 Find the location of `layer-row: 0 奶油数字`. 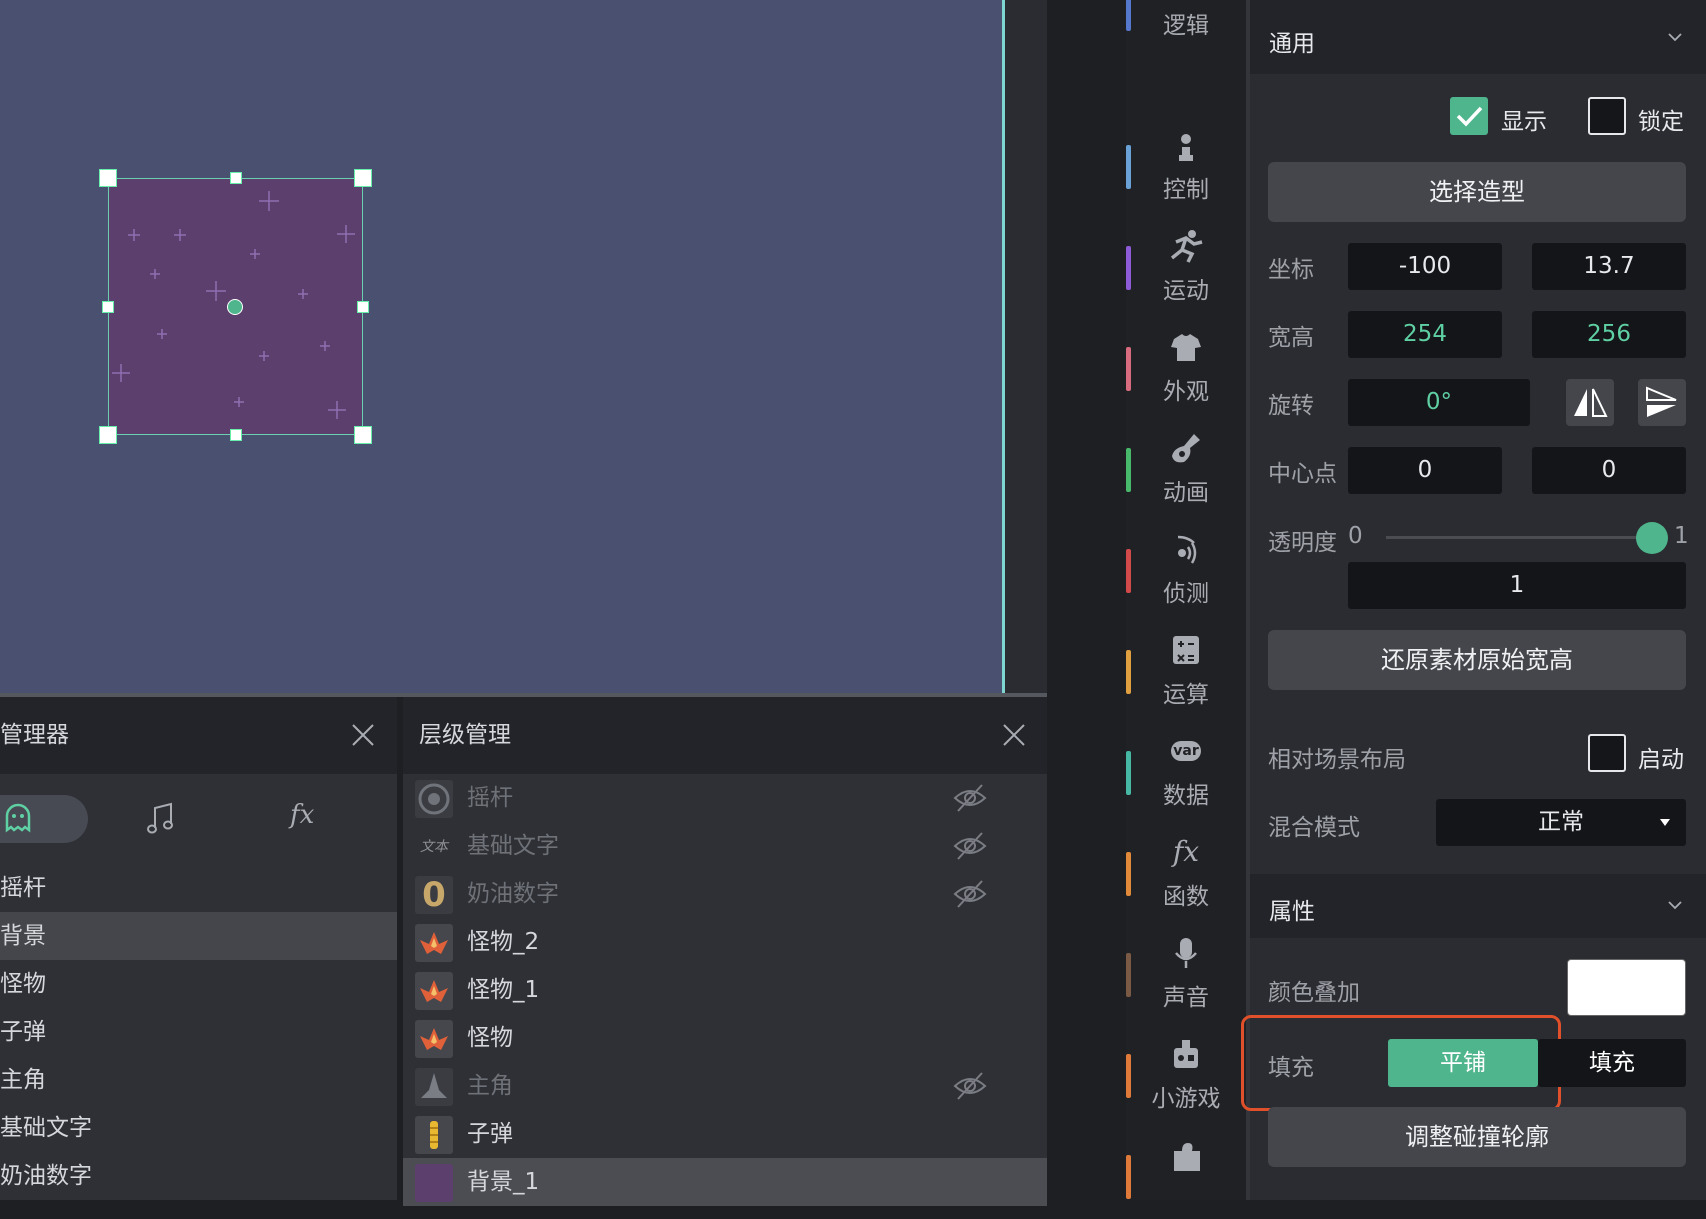

layer-row: 0 奶油数字 is located at coordinates (725, 894).